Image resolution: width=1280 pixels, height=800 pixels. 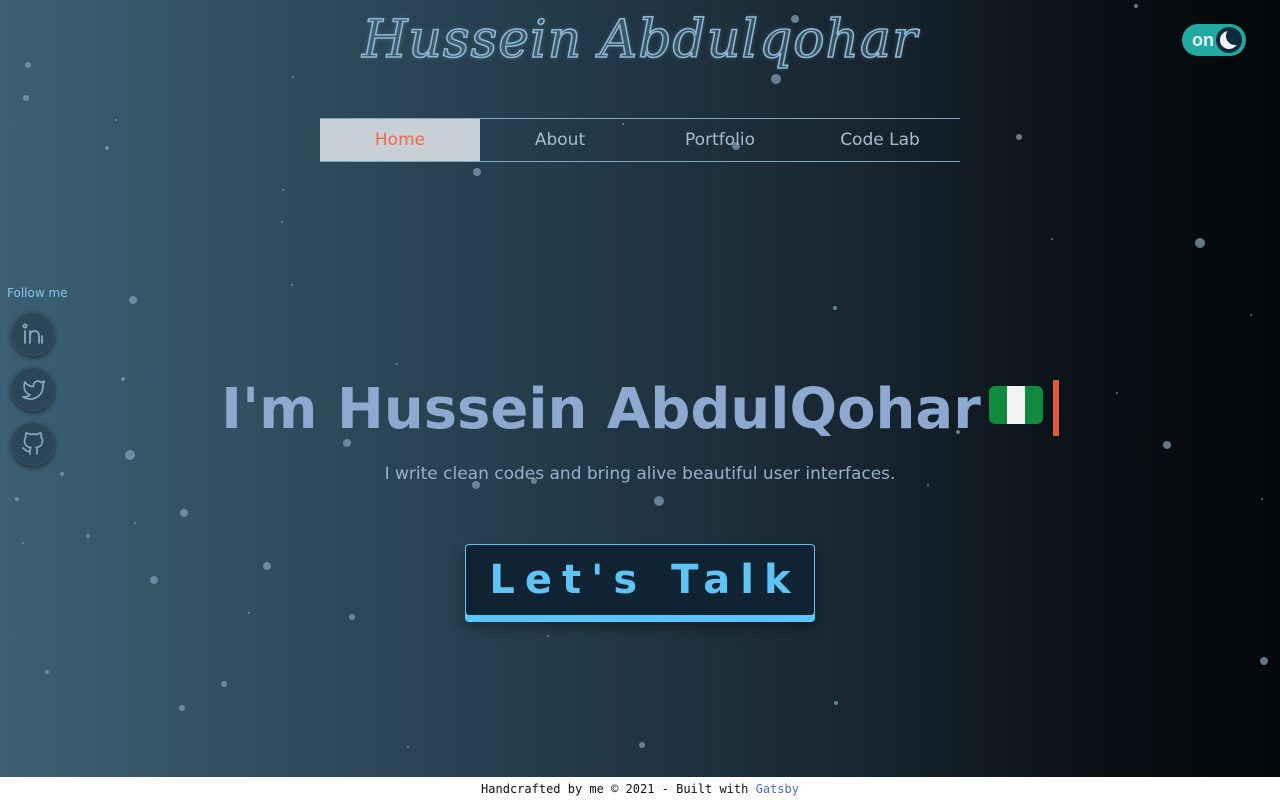 I want to click on footer-text: Handcrafted by me © 2021 - Built with, so click(x=618, y=788).